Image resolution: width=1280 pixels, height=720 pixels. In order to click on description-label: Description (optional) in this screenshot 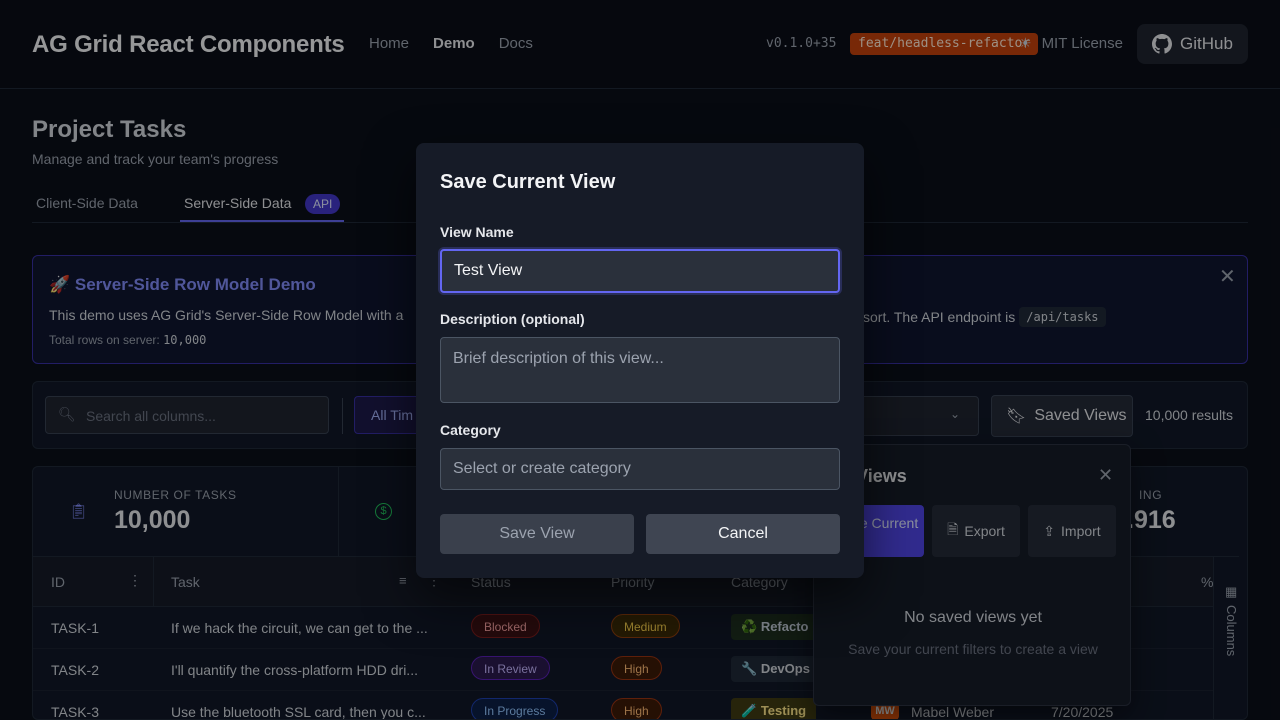, I will do `click(512, 319)`.